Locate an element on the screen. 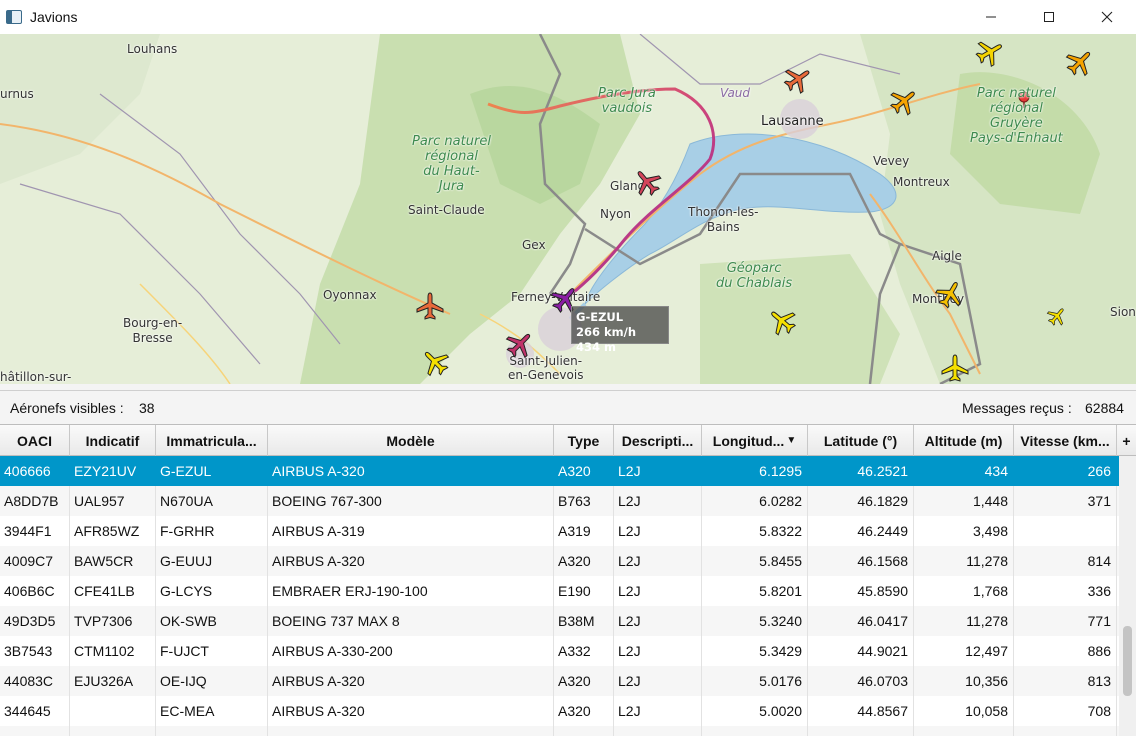  selected-aircraft-callsign: G-EZUL is located at coordinates (600, 317).